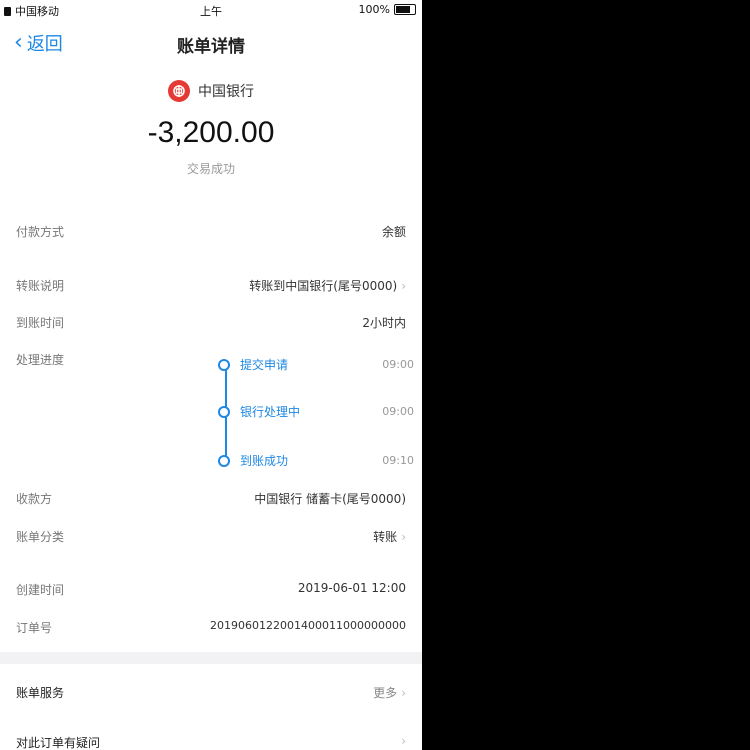 The height and width of the screenshot is (750, 750). What do you see at coordinates (264, 461) in the screenshot?
I see `timeline-step-label: 到账成功` at bounding box center [264, 461].